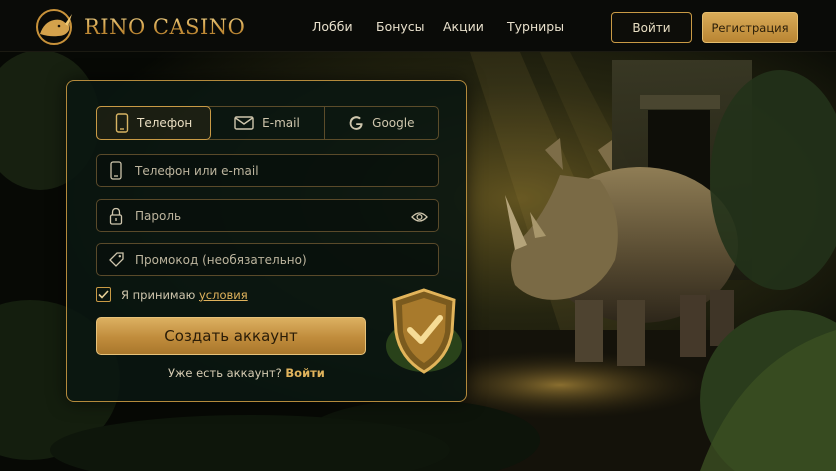  What do you see at coordinates (535, 26) in the screenshot?
I see `nav-item-tournaments: Турниры` at bounding box center [535, 26].